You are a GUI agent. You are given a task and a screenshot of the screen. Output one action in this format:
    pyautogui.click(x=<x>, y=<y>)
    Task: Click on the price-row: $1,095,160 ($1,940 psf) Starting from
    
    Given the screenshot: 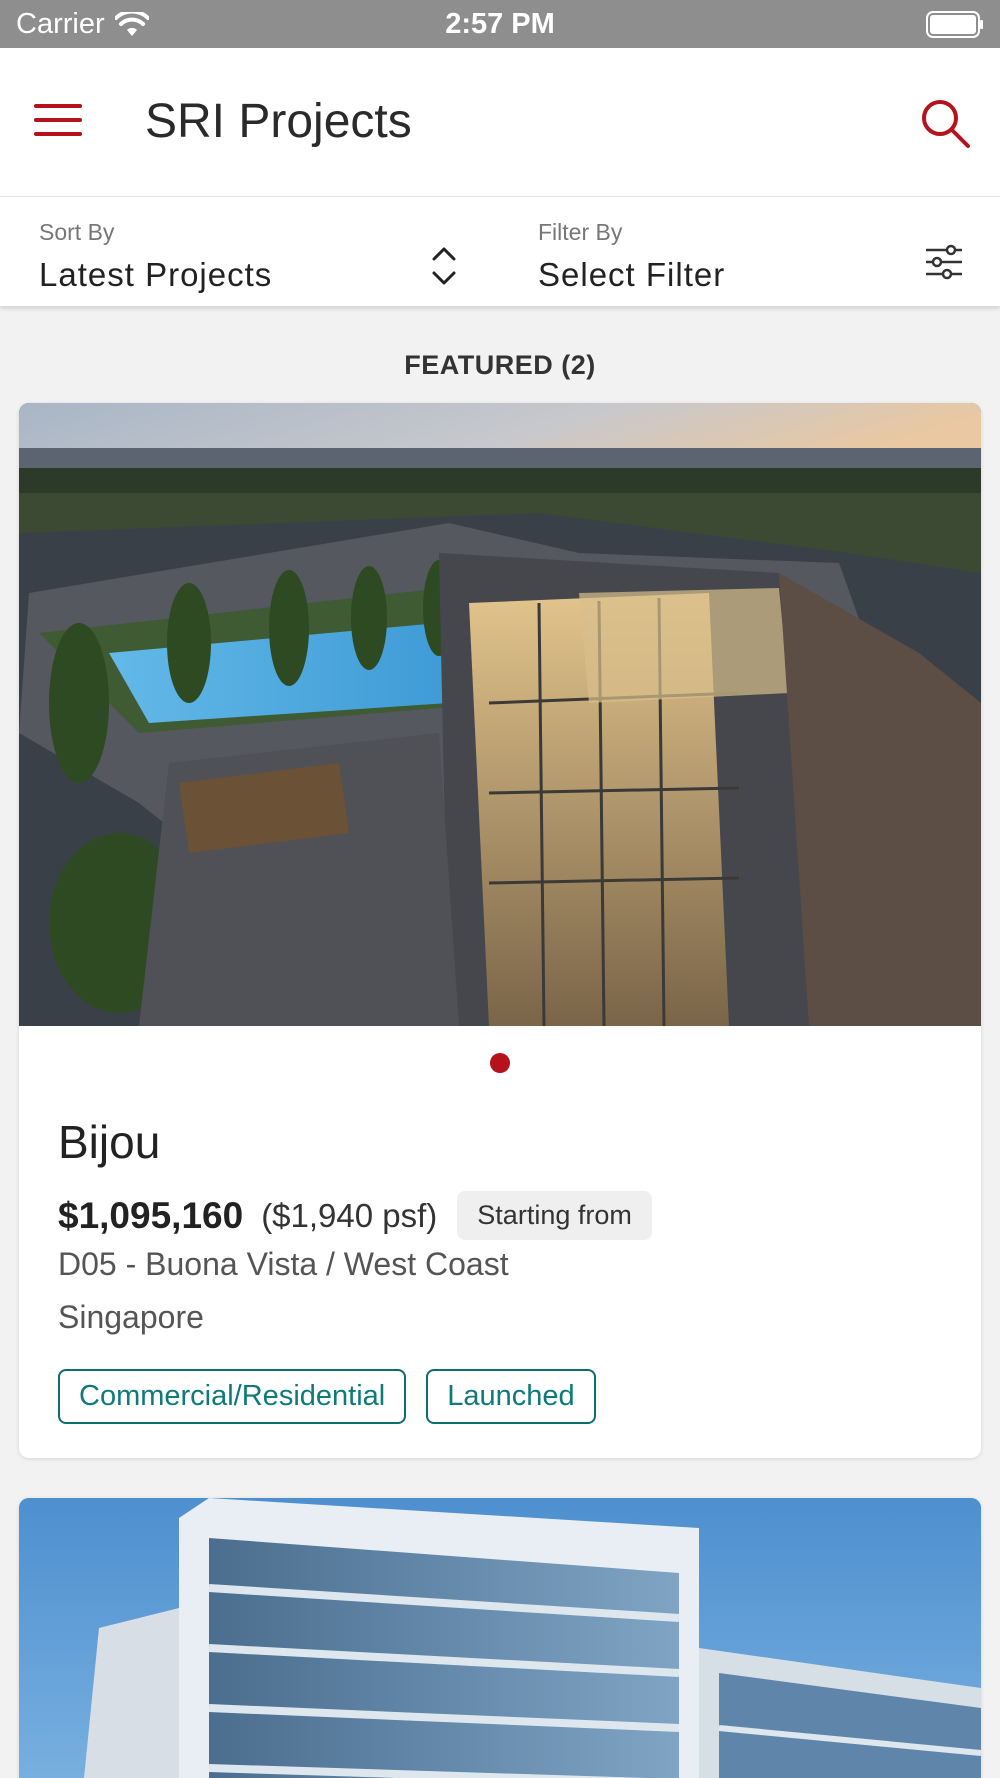 What is the action you would take?
    pyautogui.click(x=355, y=1215)
    